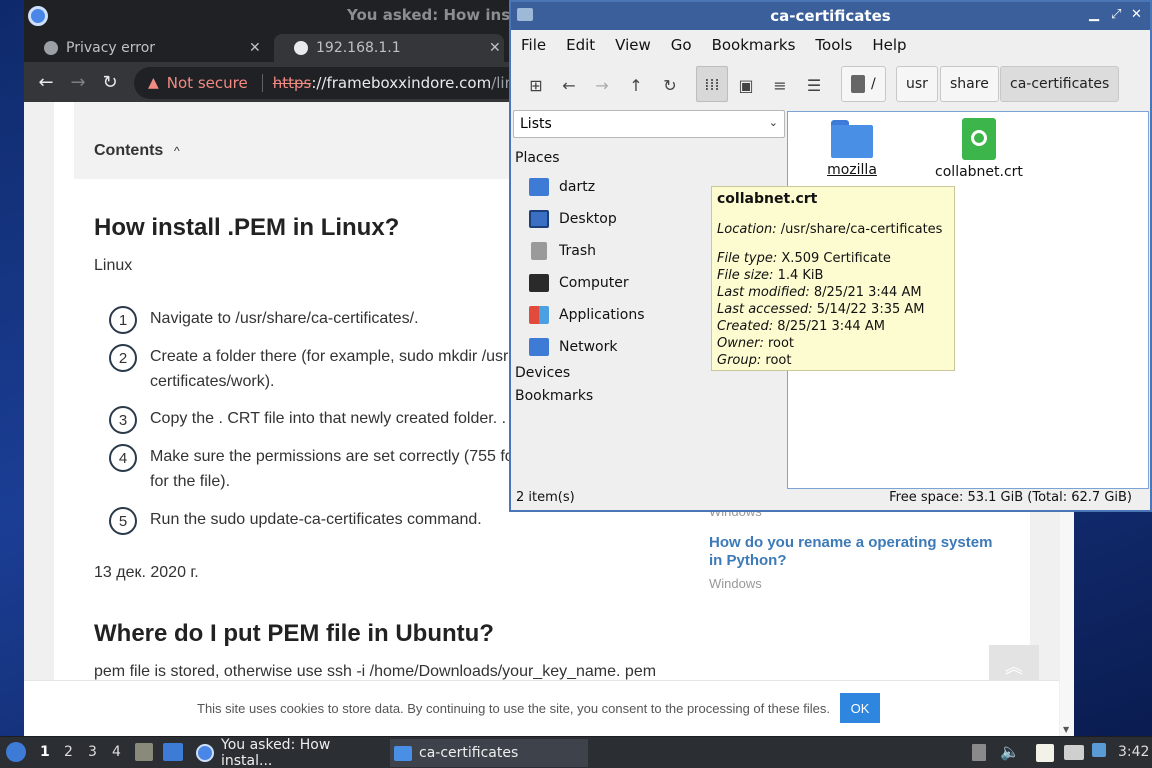  I want to click on chevron-up-icon: ^, so click(177, 151).